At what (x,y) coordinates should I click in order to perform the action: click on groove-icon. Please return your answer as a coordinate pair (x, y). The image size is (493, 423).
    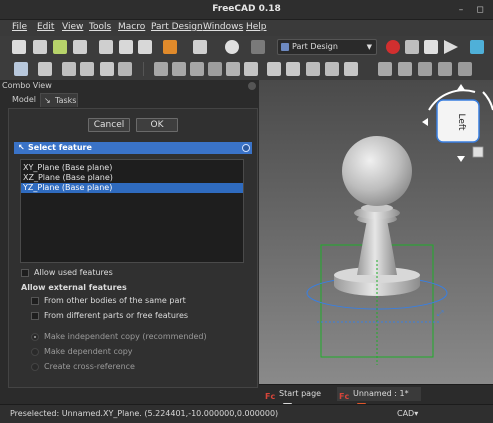
    Looking at the image, I should click on (425, 69).